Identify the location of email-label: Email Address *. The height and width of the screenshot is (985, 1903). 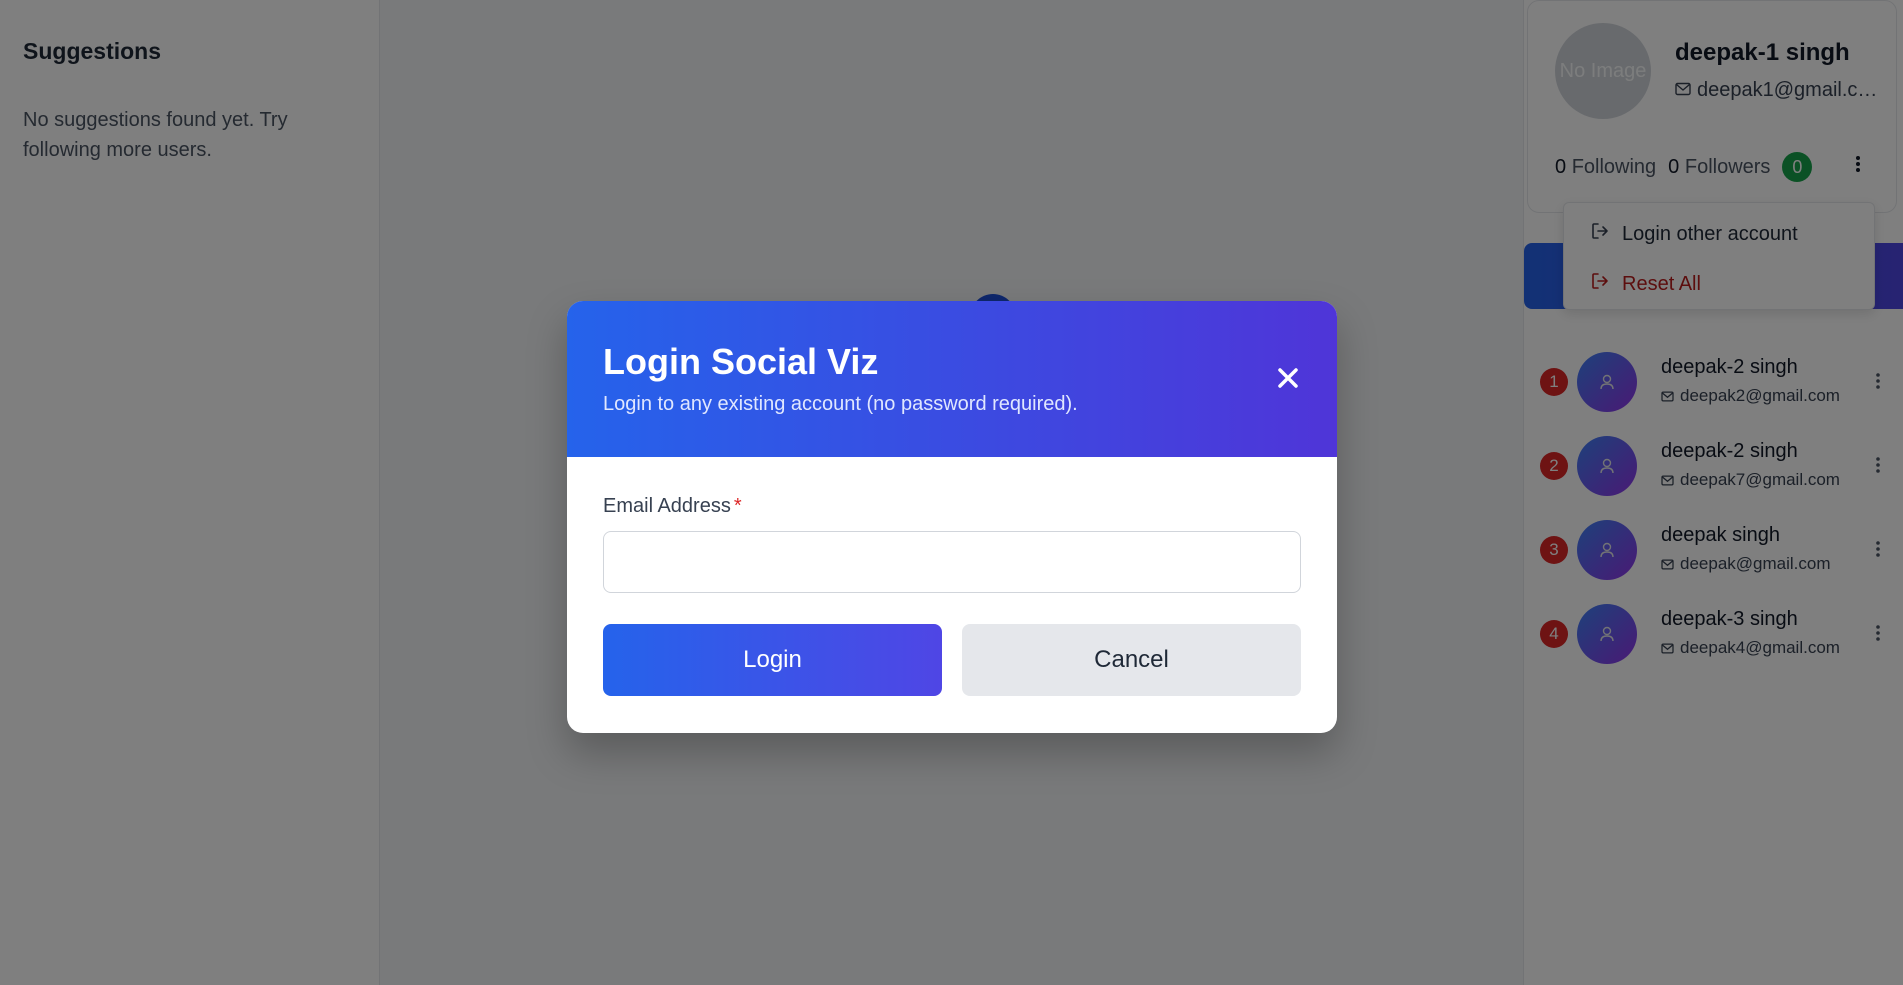
(672, 506).